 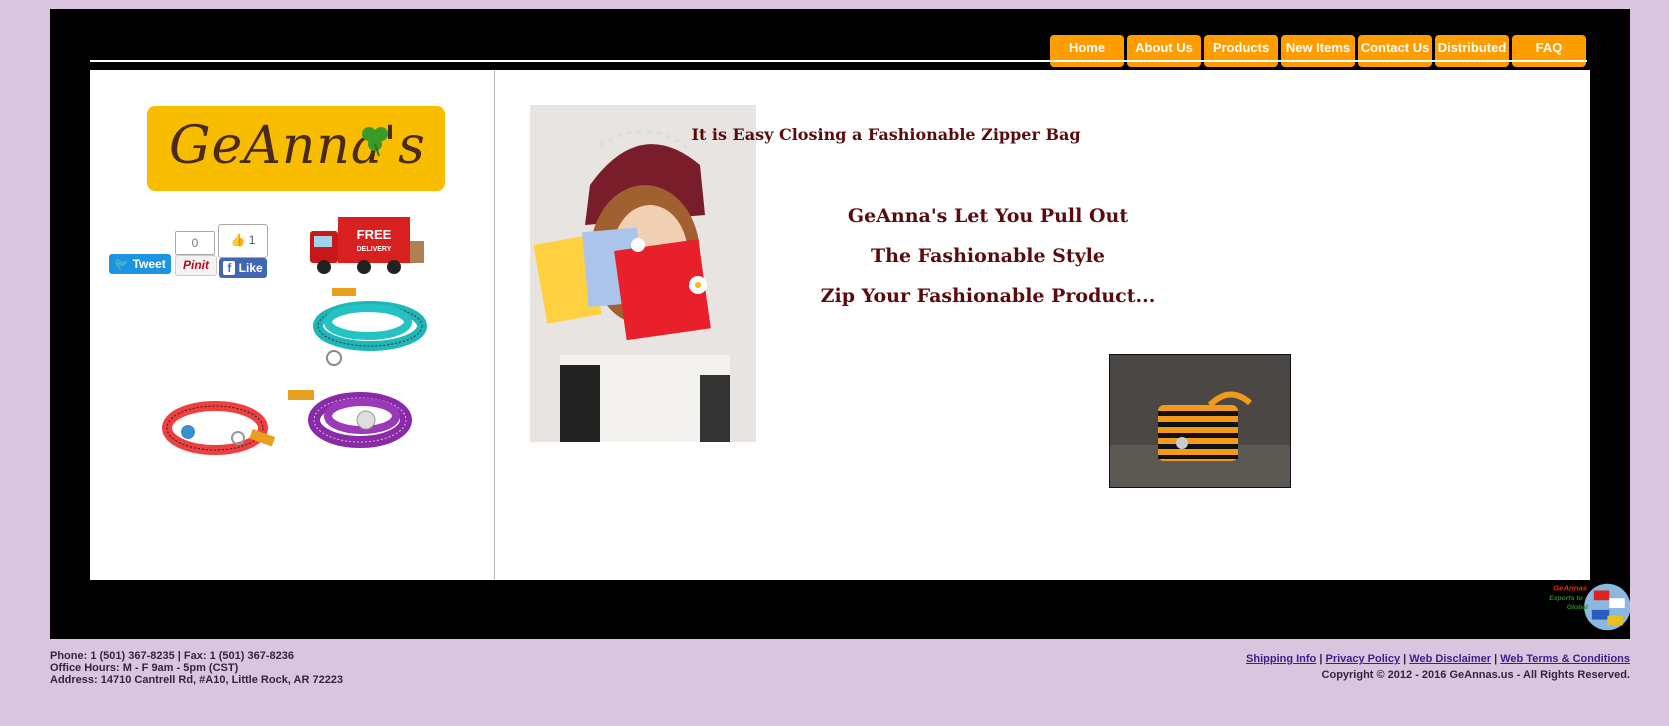 I want to click on like-count: 👍 1, so click(x=243, y=241).